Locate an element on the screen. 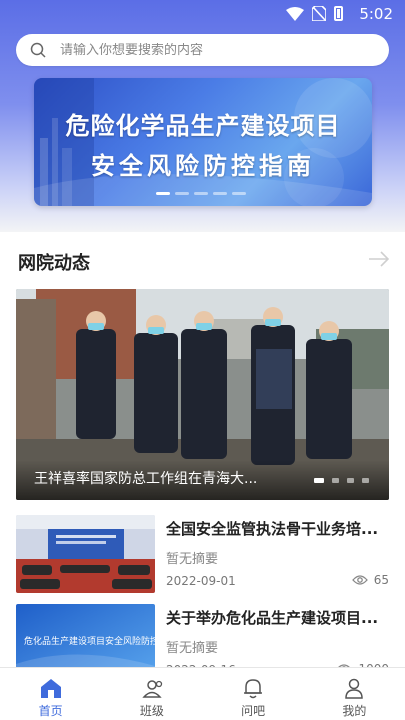 The height and width of the screenshot is (720, 405). nav-item-profile: 我的 is located at coordinates (354, 694).